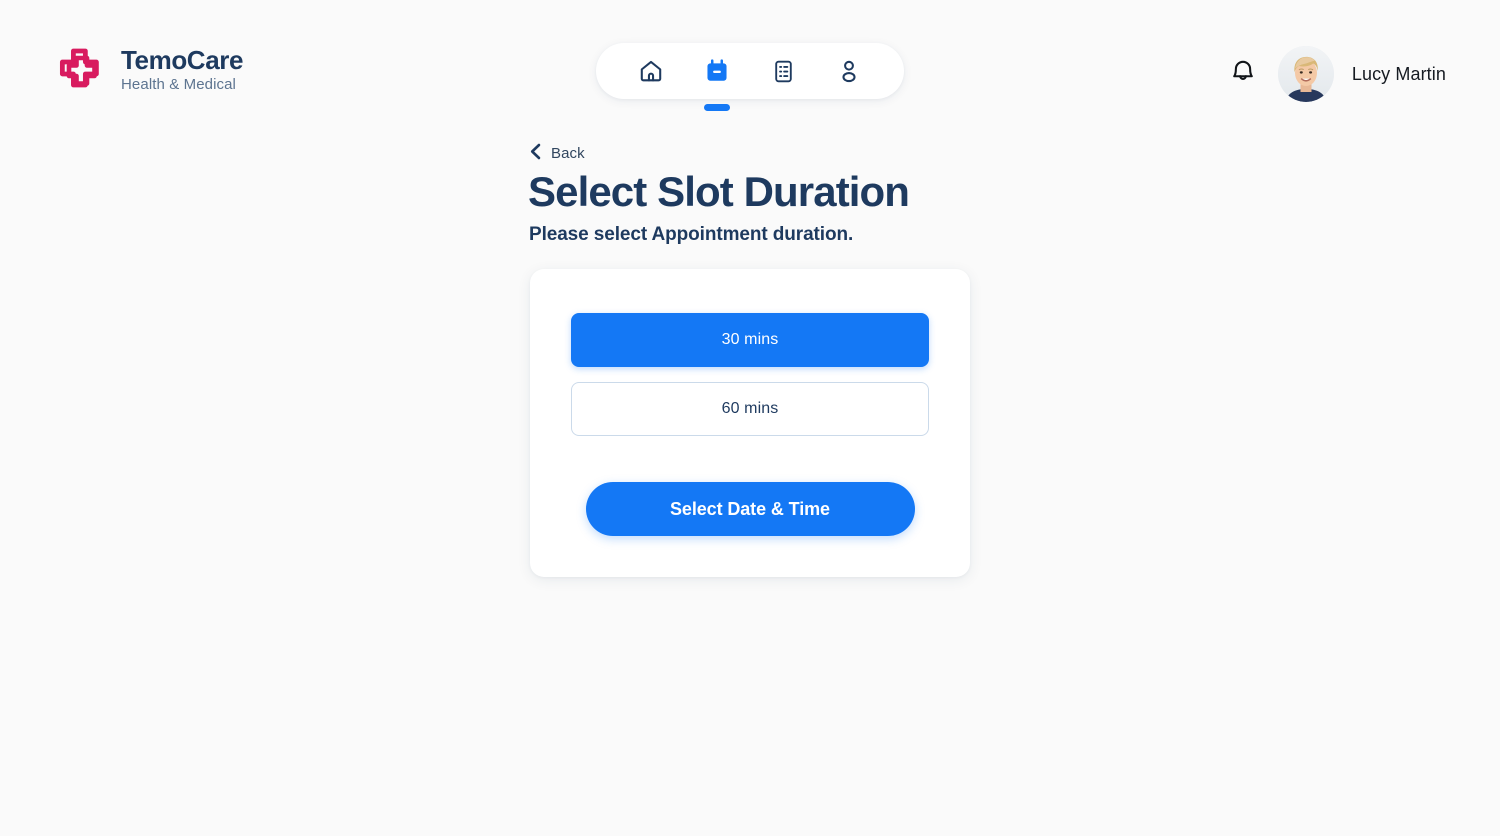 The height and width of the screenshot is (836, 1500). I want to click on back-button: Back, so click(557, 153).